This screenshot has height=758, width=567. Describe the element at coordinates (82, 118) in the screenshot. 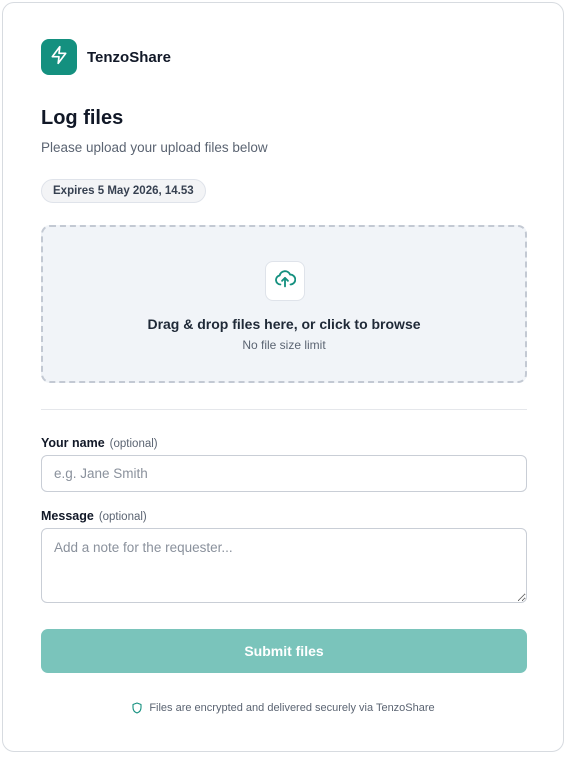

I see `page-title: Log files` at that location.